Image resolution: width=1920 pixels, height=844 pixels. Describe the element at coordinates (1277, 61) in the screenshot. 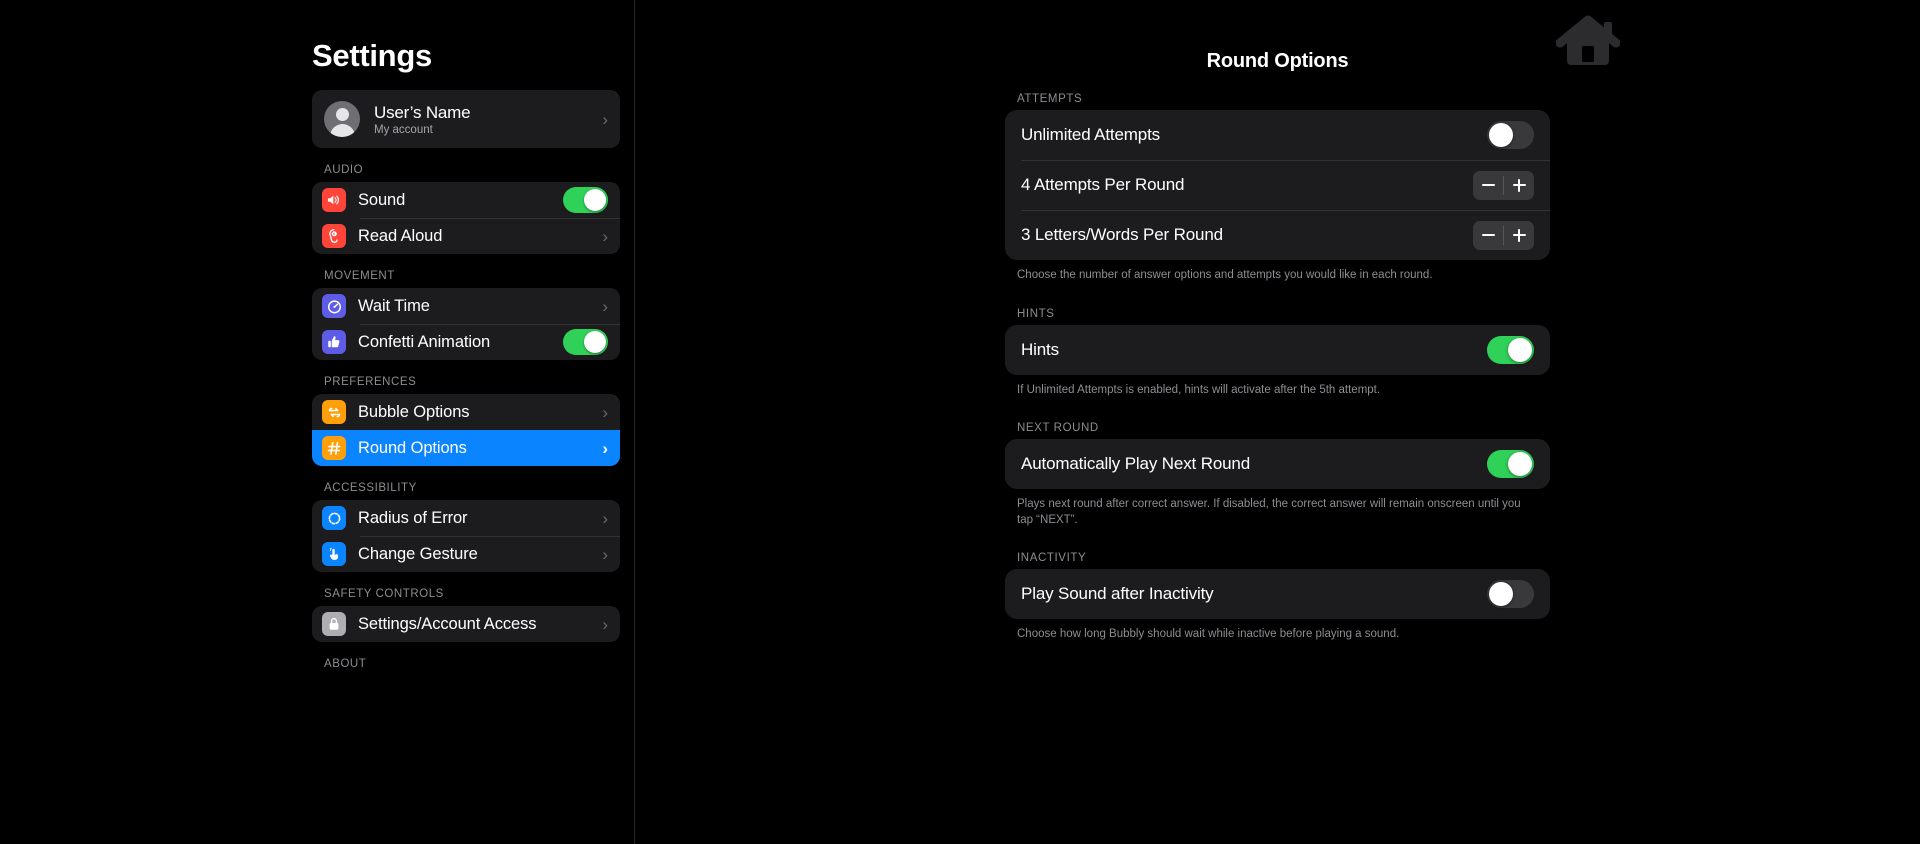

I see `panel-title: Round Options` at that location.